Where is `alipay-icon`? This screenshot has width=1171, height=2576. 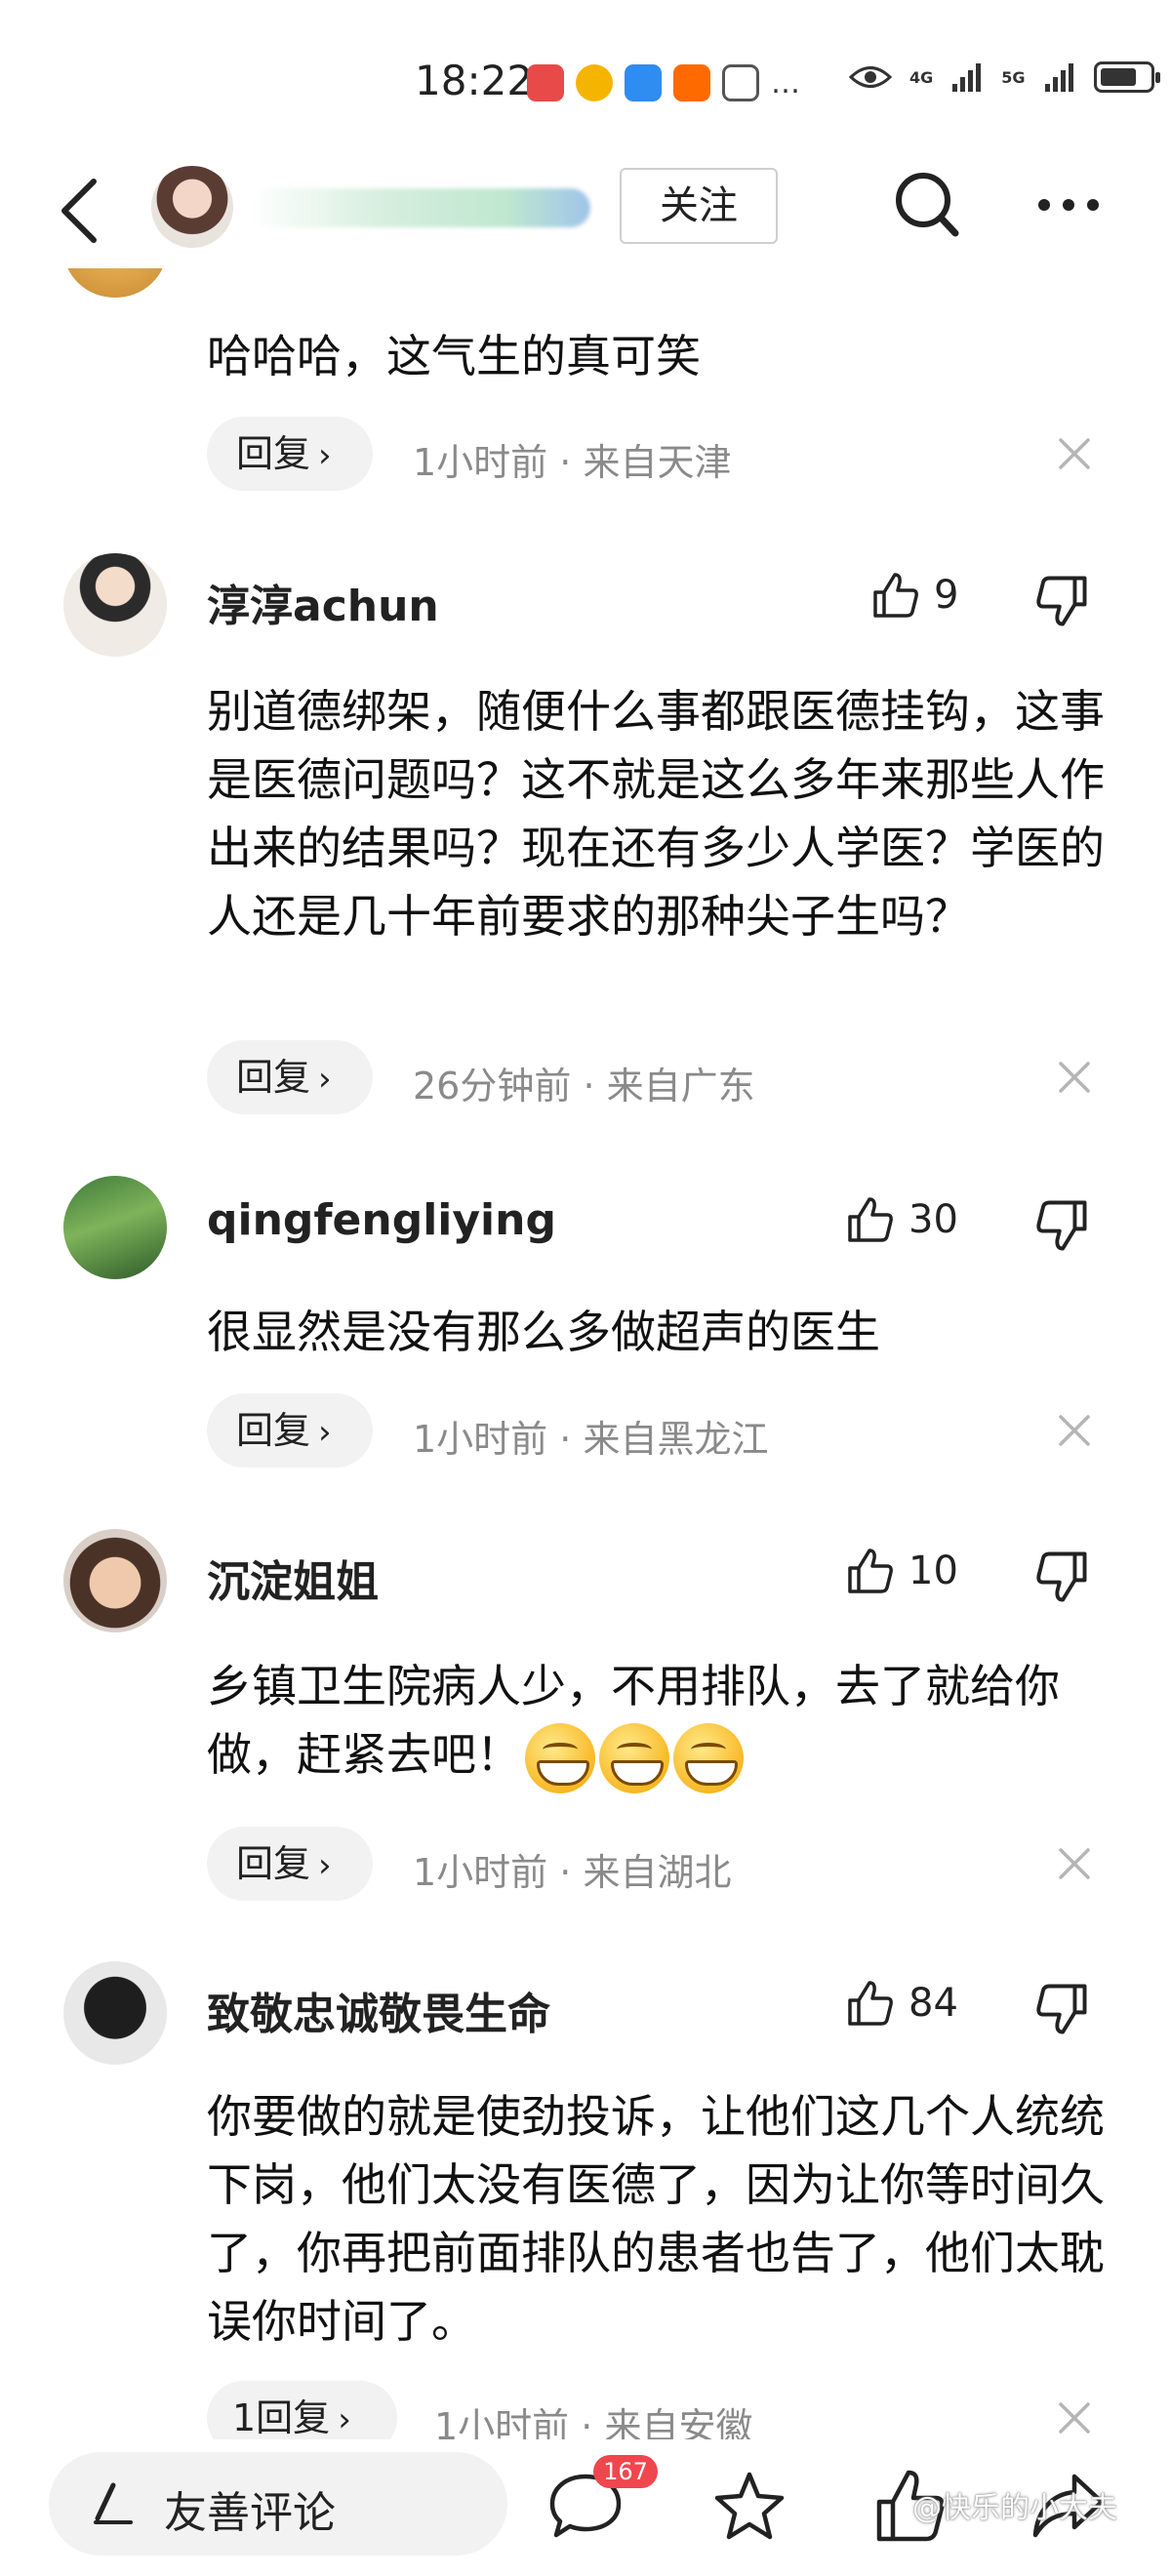
alipay-icon is located at coordinates (740, 82).